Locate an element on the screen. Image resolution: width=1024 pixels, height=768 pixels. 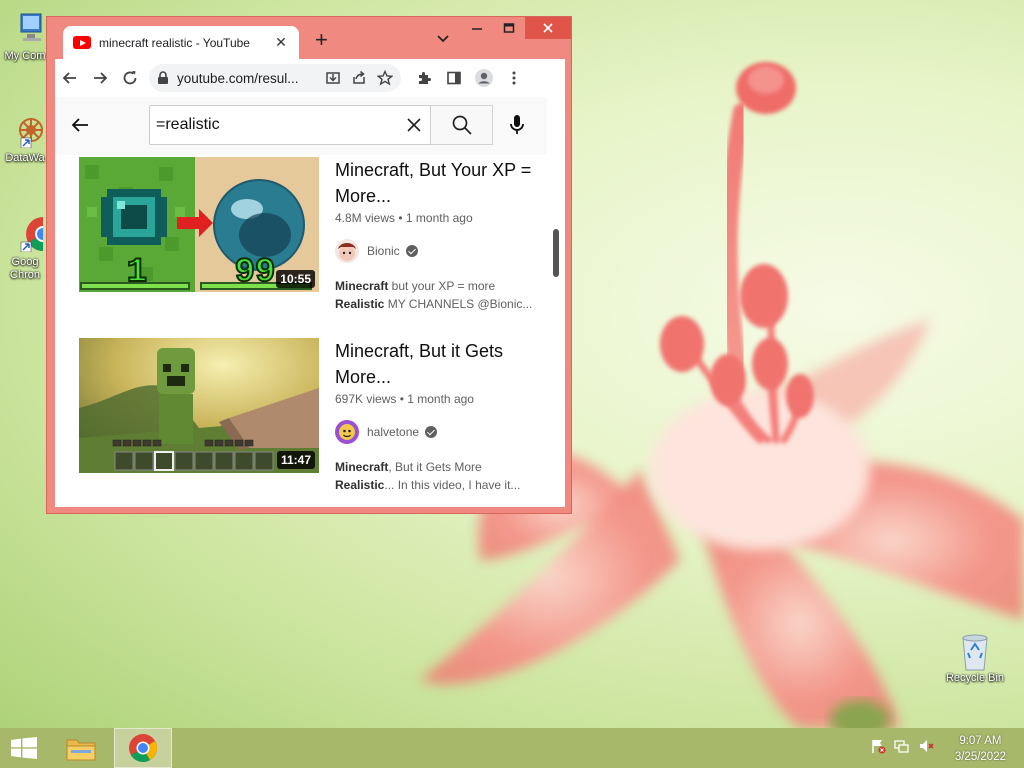
network-icon is located at coordinates (902, 746).